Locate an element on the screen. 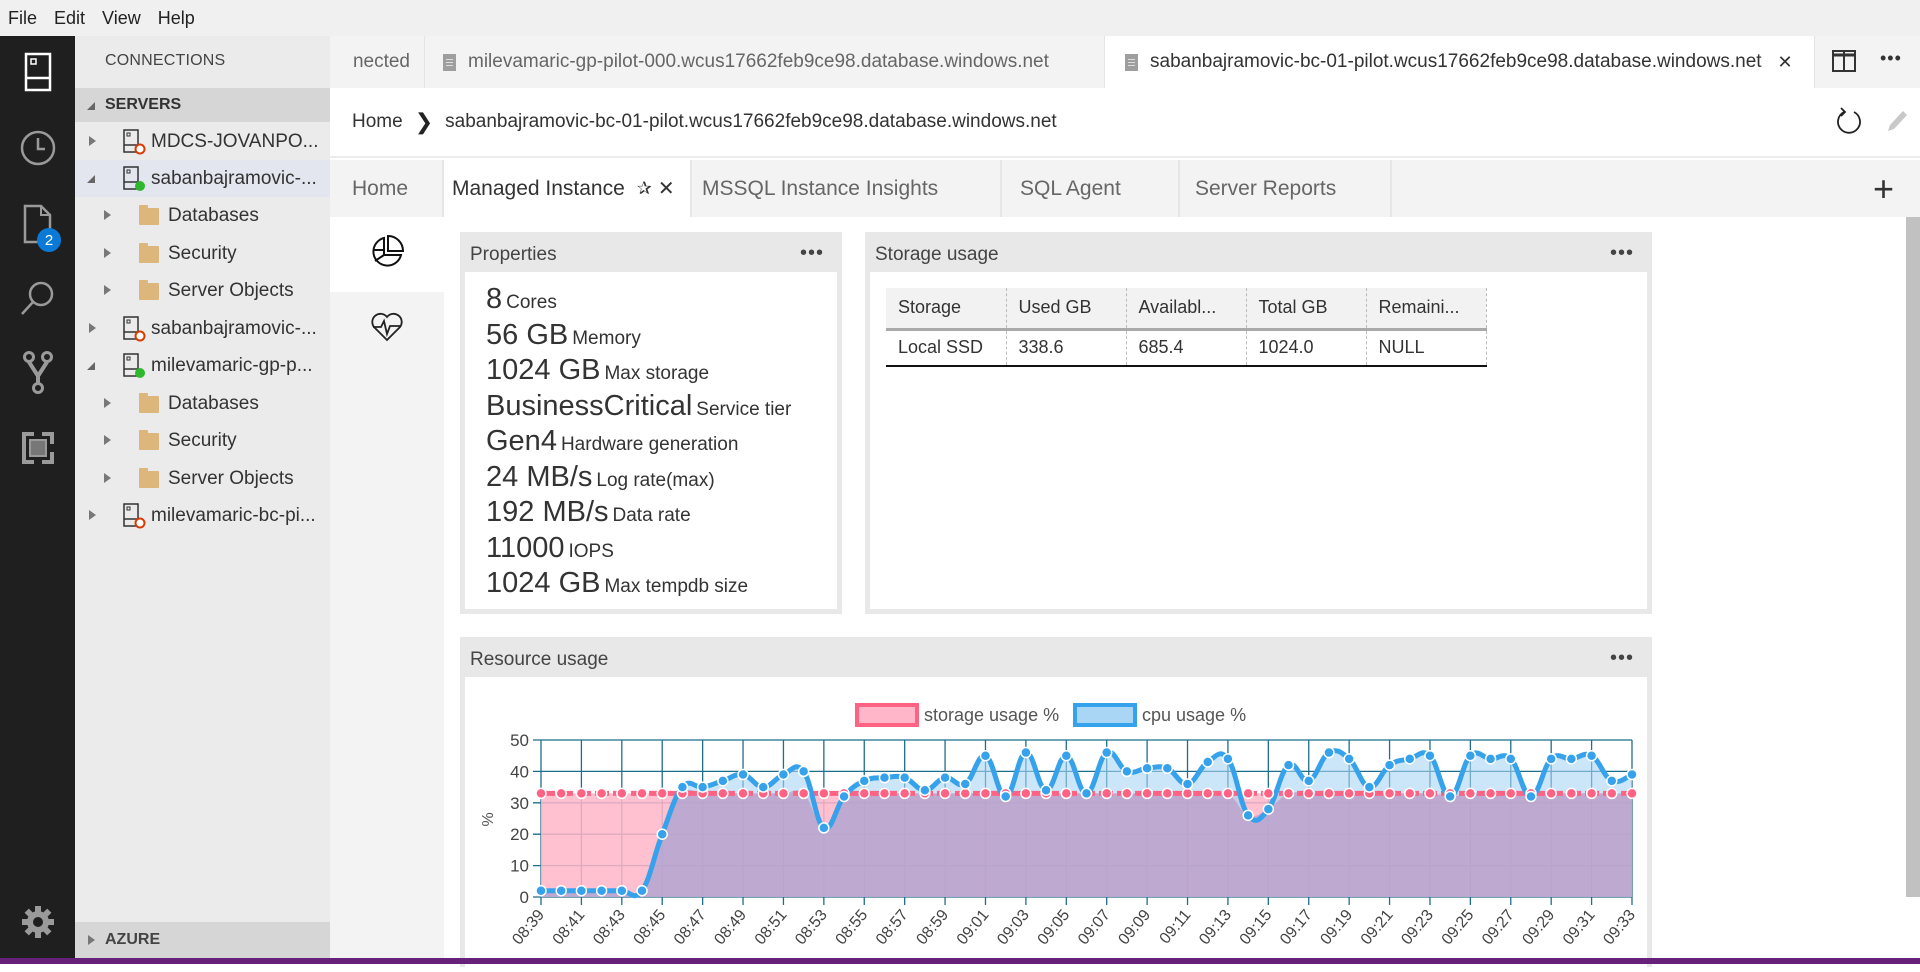  file-explorer-icon: 2 is located at coordinates (37, 224).